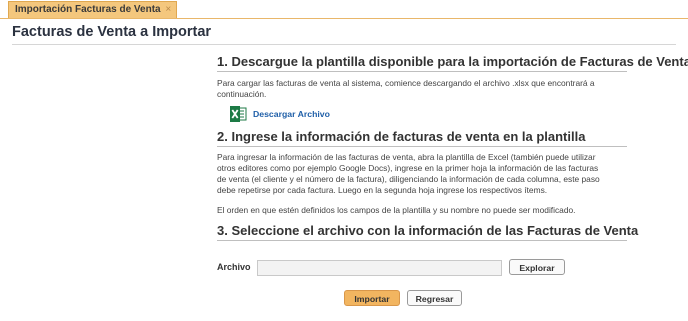 Image resolution: width=688 pixels, height=321 pixels. Describe the element at coordinates (379, 268) in the screenshot. I see `file-path-input` at that location.